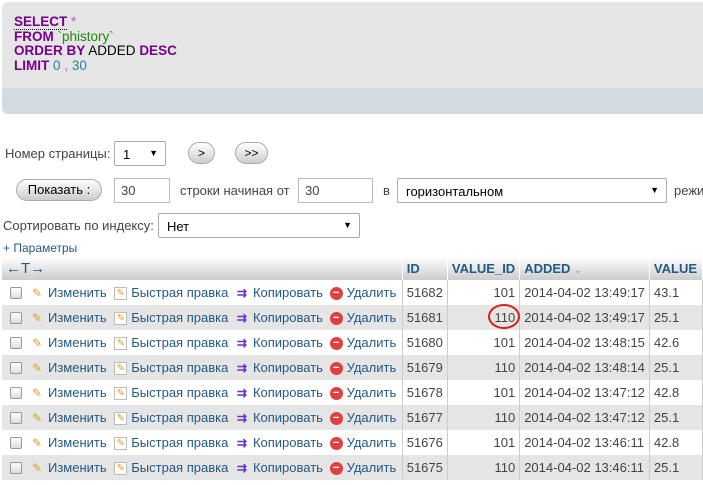 Image resolution: width=703 pixels, height=485 pixels. What do you see at coordinates (251, 153) in the screenshot?
I see `last-page-button: >>` at bounding box center [251, 153].